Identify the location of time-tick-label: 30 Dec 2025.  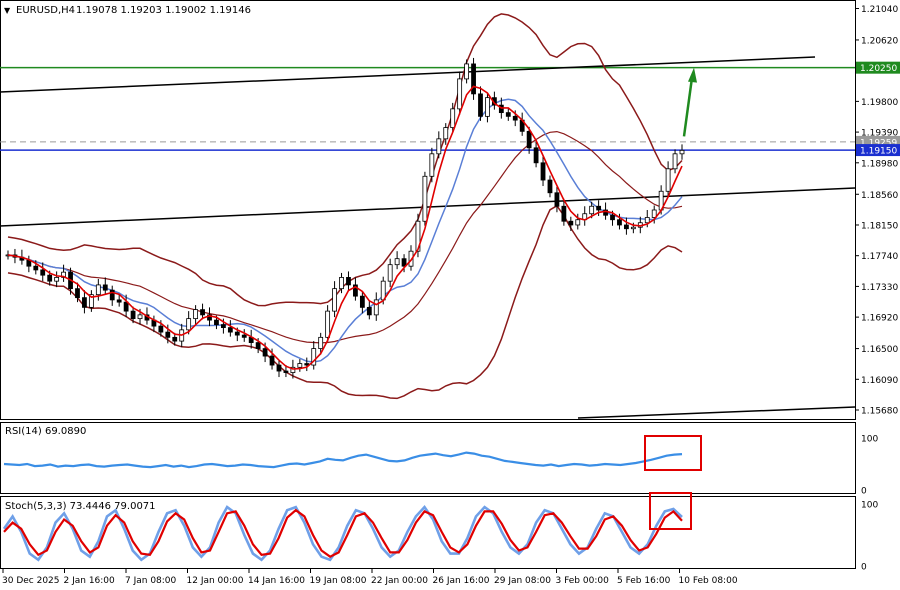
(31, 581).